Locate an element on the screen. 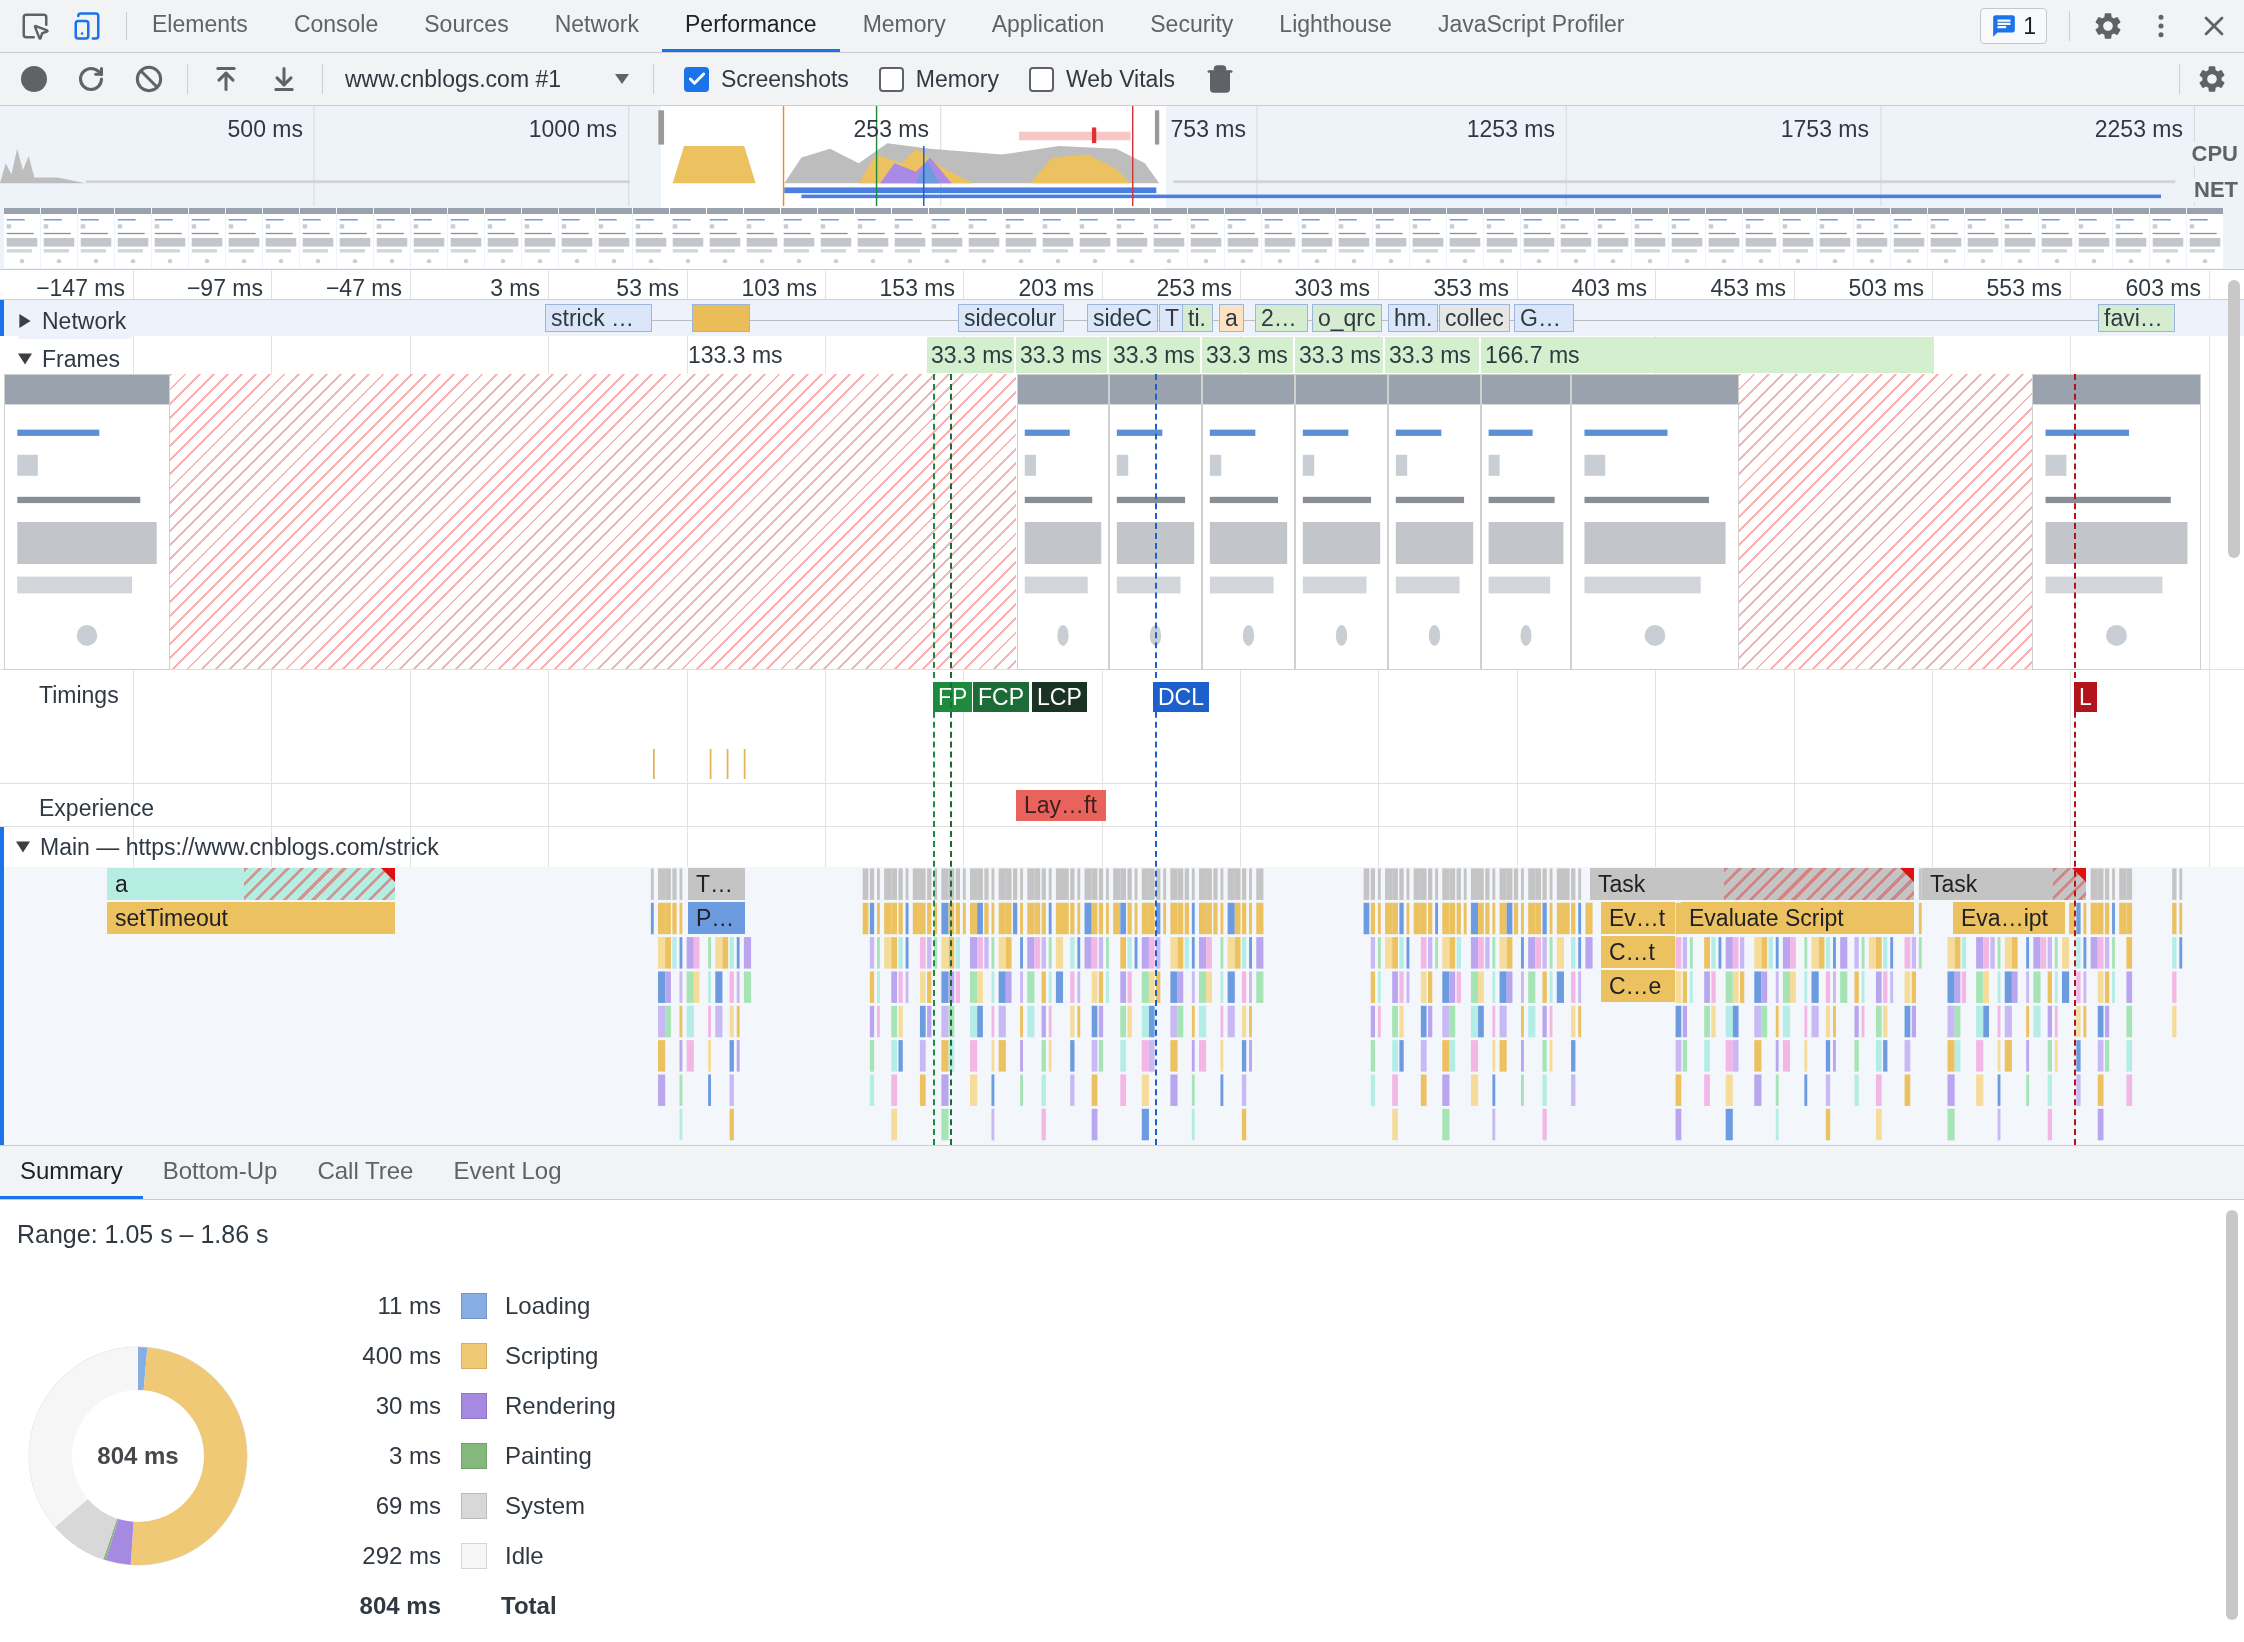 This screenshot has width=2244, height=1642. issues-button: 1 is located at coordinates (2013, 26).